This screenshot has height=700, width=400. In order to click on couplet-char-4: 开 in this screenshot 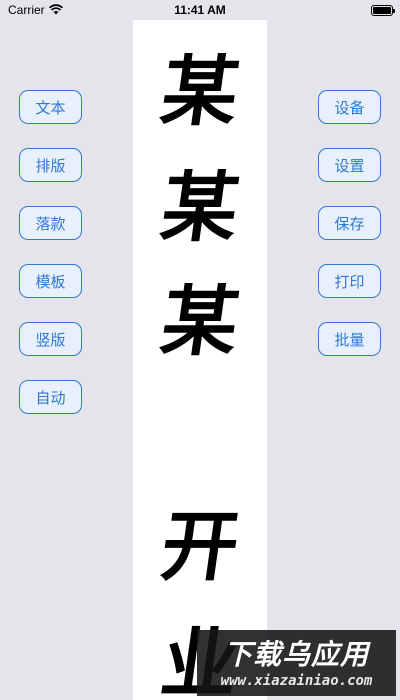, I will do `click(200, 546)`.